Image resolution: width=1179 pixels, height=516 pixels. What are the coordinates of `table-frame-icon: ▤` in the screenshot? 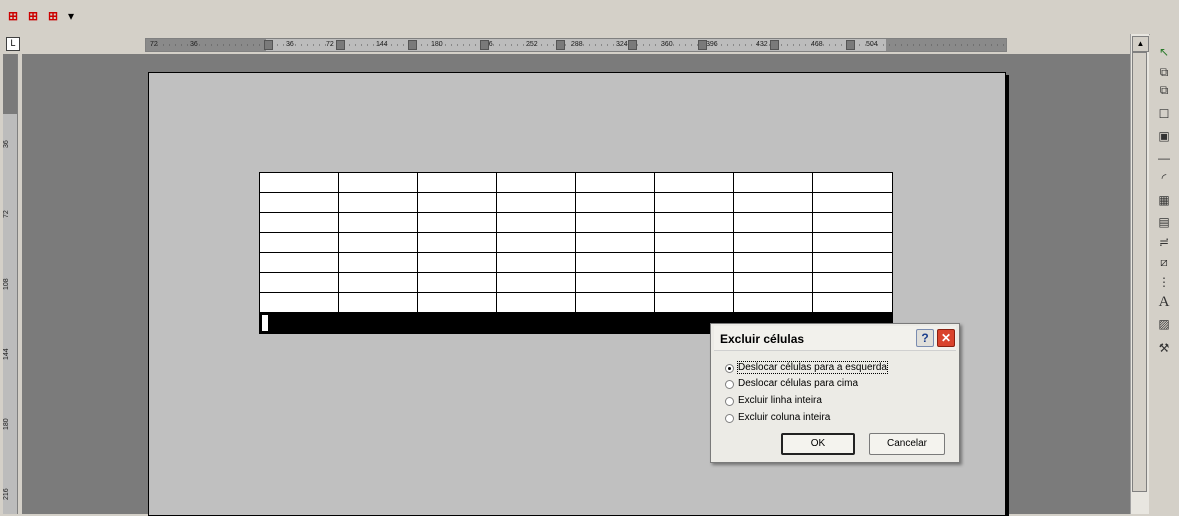 It's located at (1164, 222).